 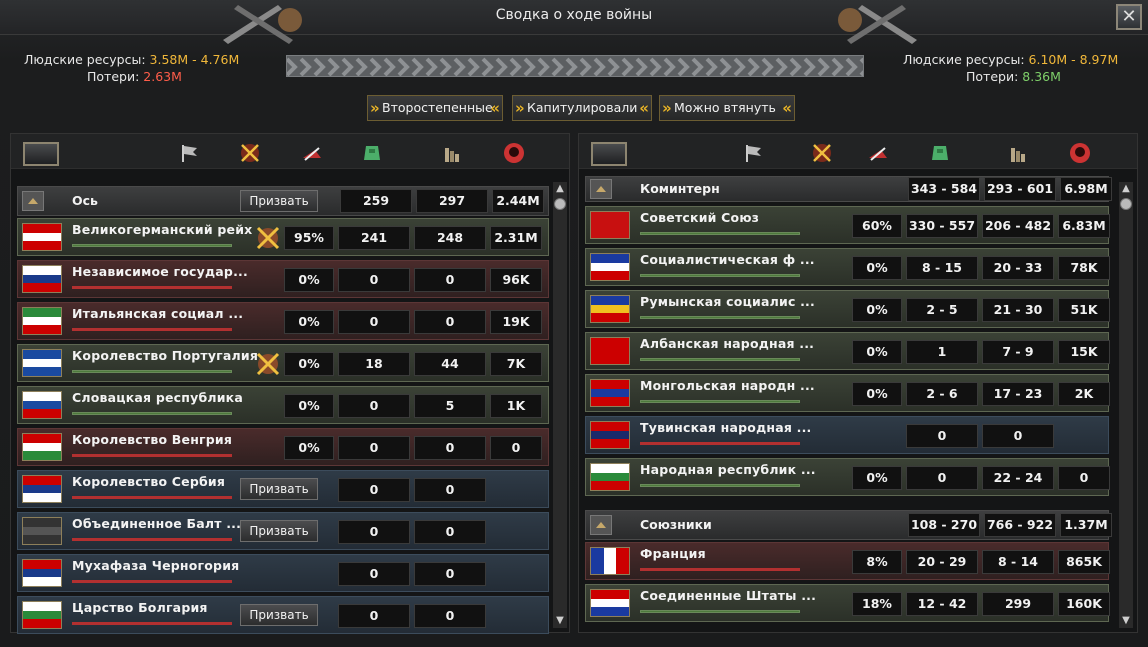 What do you see at coordinates (283, 363) in the screenshot?
I see `country-row: Королевство Португалия 0% 18 44 7K` at bounding box center [283, 363].